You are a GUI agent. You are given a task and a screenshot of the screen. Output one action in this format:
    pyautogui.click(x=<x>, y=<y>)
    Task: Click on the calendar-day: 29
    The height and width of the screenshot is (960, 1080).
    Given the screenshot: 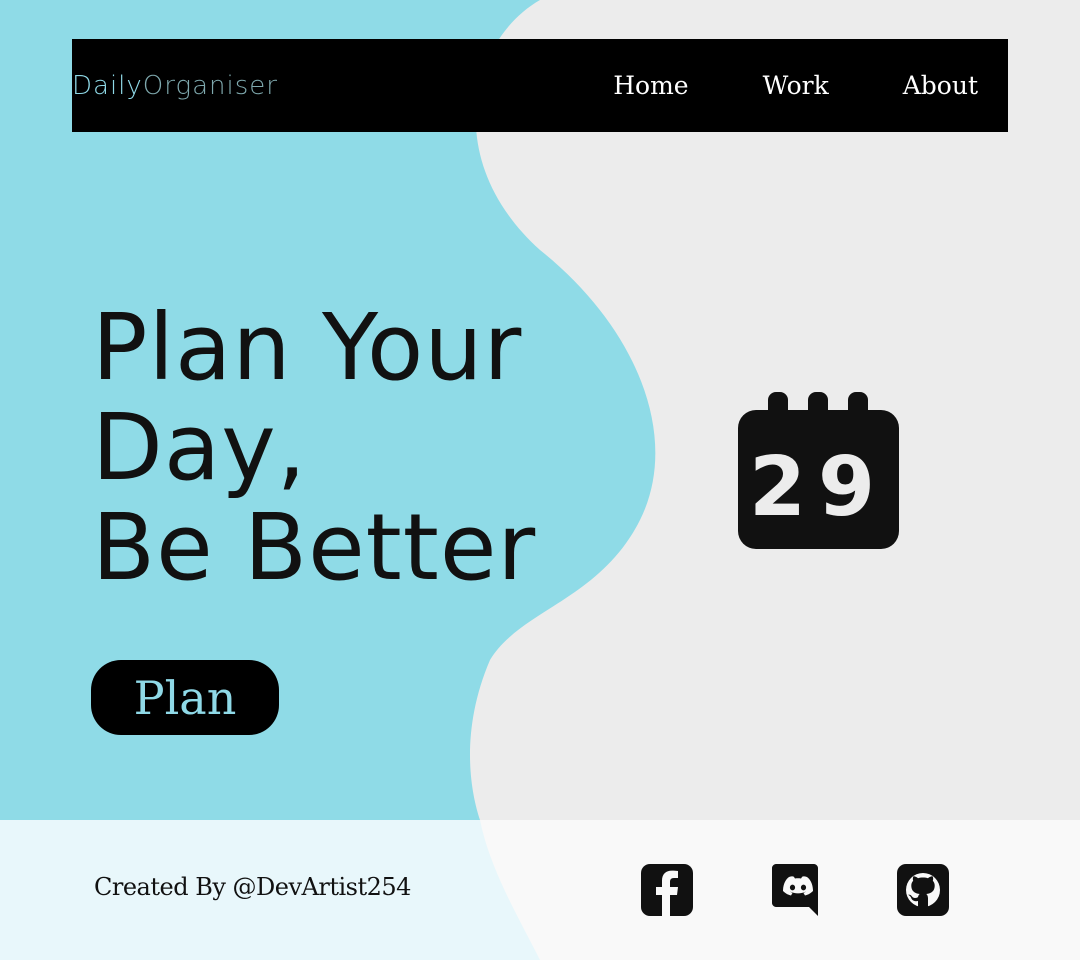 What is the action you would take?
    pyautogui.click(x=818, y=487)
    